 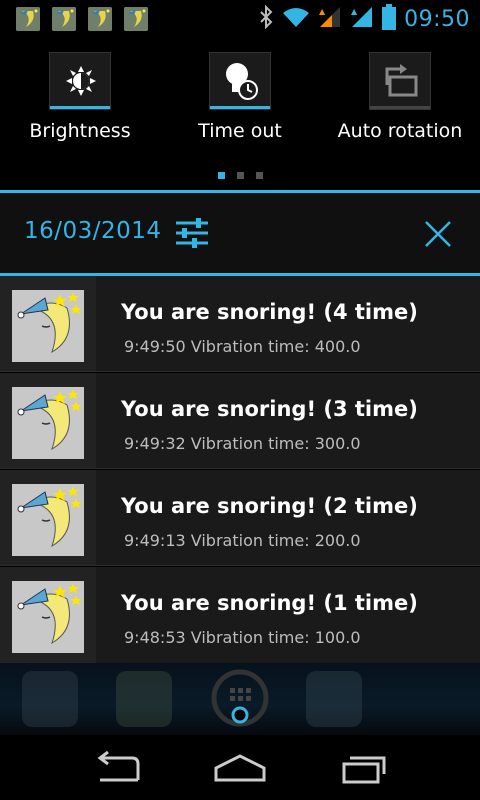 What do you see at coordinates (144, 699) in the screenshot?
I see `contacts-app-icon` at bounding box center [144, 699].